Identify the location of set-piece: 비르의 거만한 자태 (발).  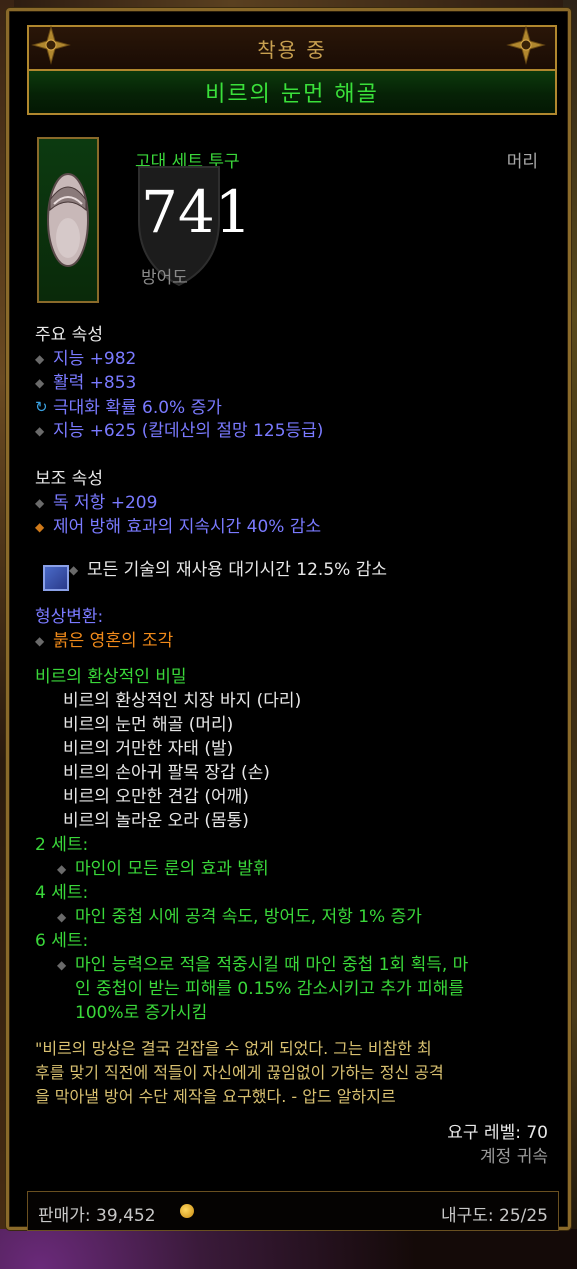
(148, 749).